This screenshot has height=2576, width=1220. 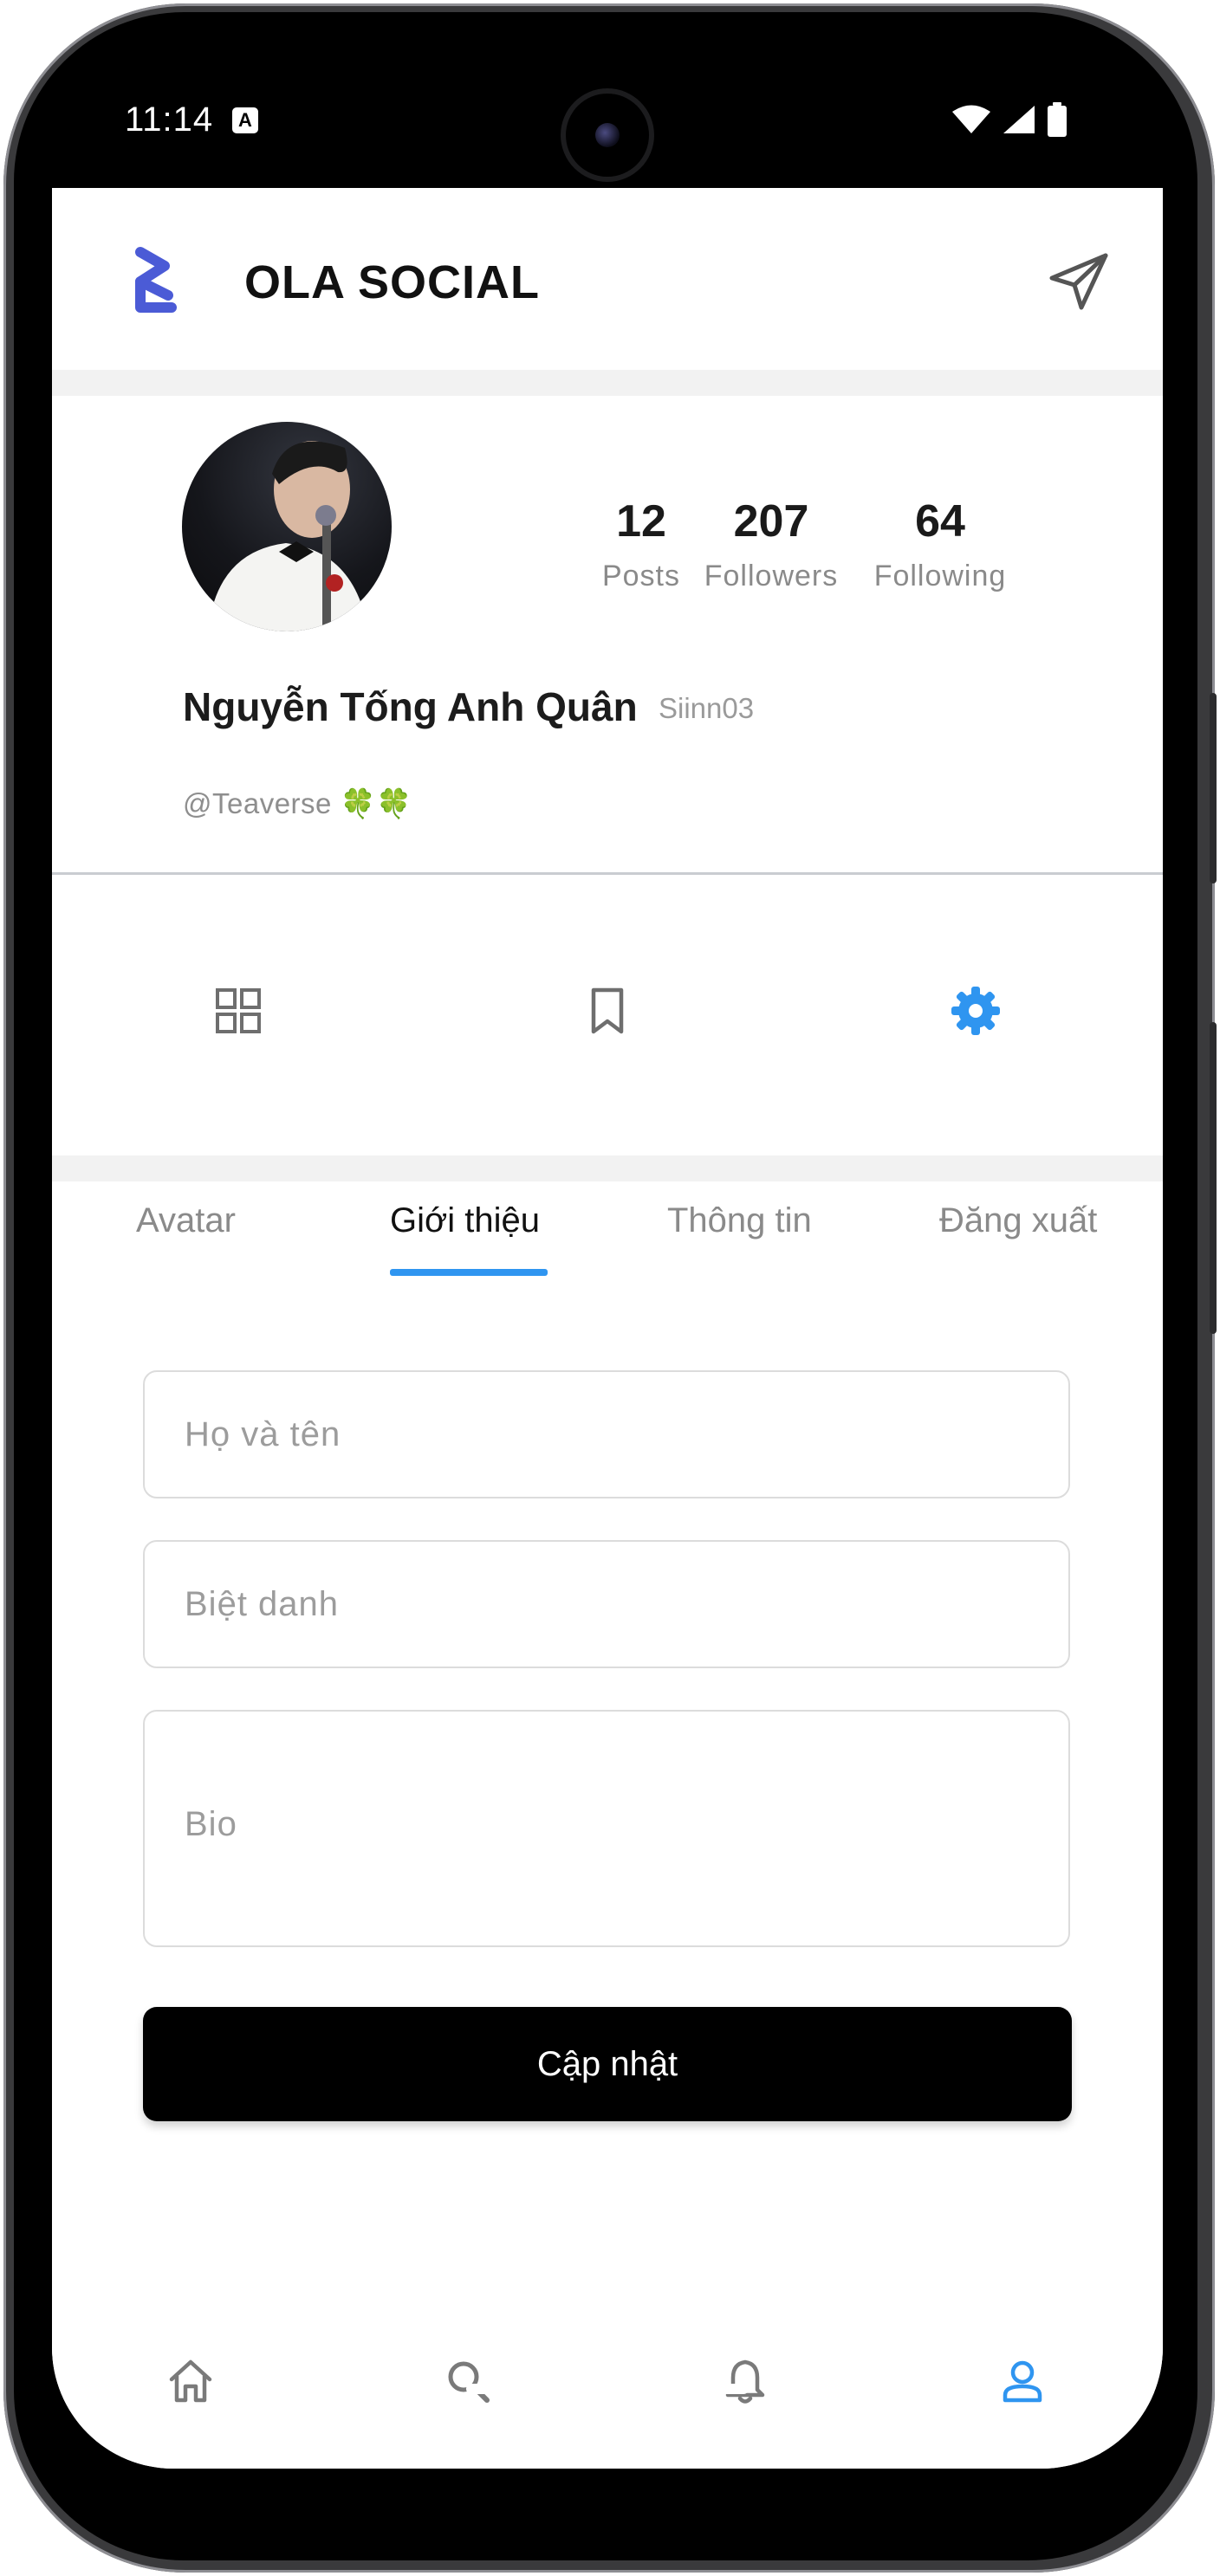 What do you see at coordinates (607, 873) in the screenshot?
I see `divider` at bounding box center [607, 873].